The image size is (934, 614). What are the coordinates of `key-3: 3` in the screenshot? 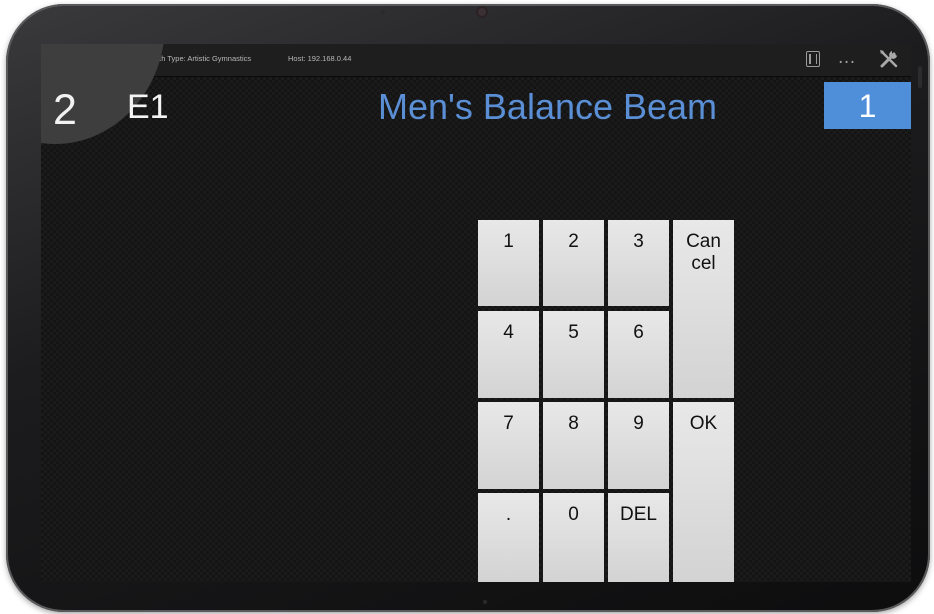 It's located at (638, 263).